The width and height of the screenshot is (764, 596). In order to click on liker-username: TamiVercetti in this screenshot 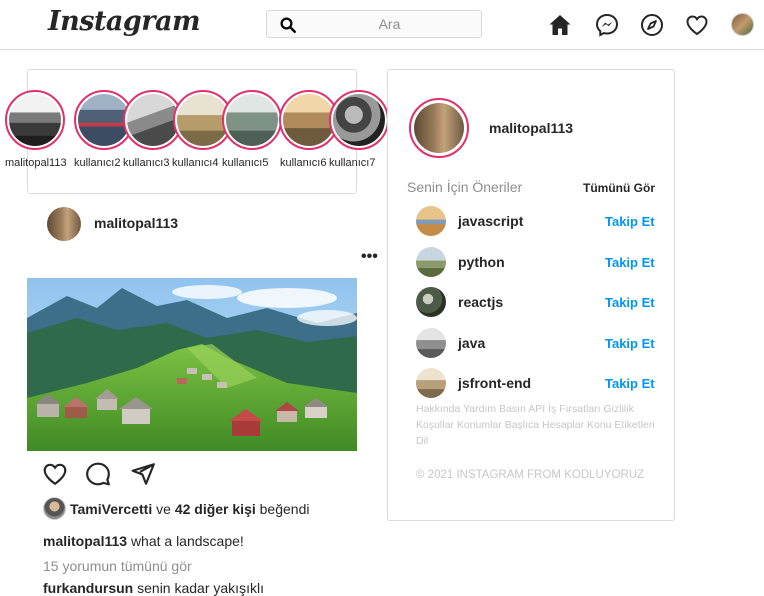, I will do `click(111, 509)`.